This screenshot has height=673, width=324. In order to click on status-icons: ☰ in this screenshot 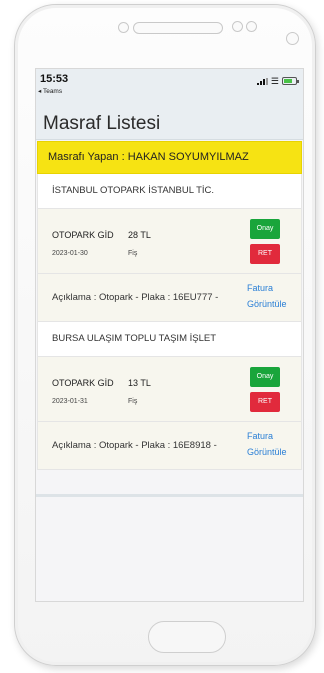, I will do `click(277, 81)`.